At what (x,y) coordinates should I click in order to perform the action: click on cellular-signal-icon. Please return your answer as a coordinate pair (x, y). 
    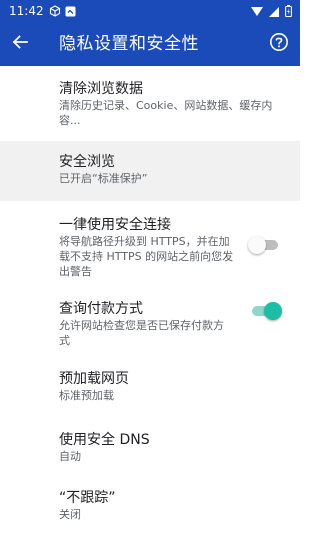
    Looking at the image, I should click on (274, 11).